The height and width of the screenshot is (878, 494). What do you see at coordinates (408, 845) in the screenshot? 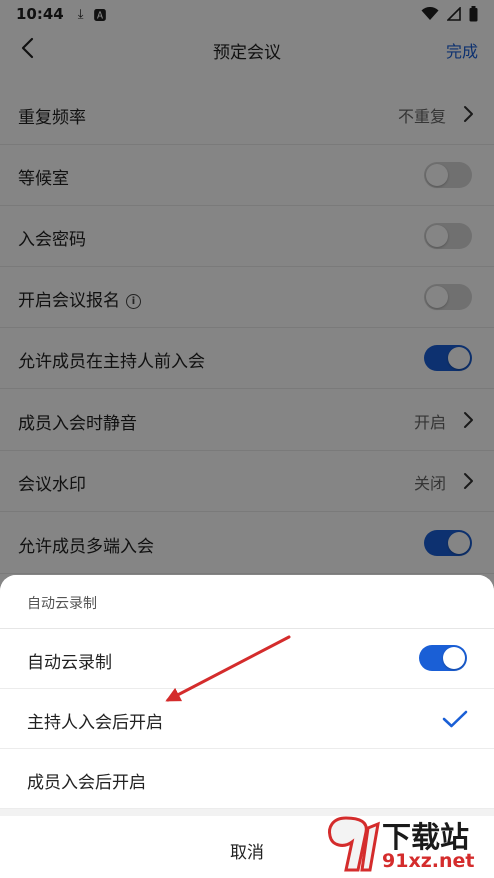
I see `site-watermark: 下载站 91xz.net` at bounding box center [408, 845].